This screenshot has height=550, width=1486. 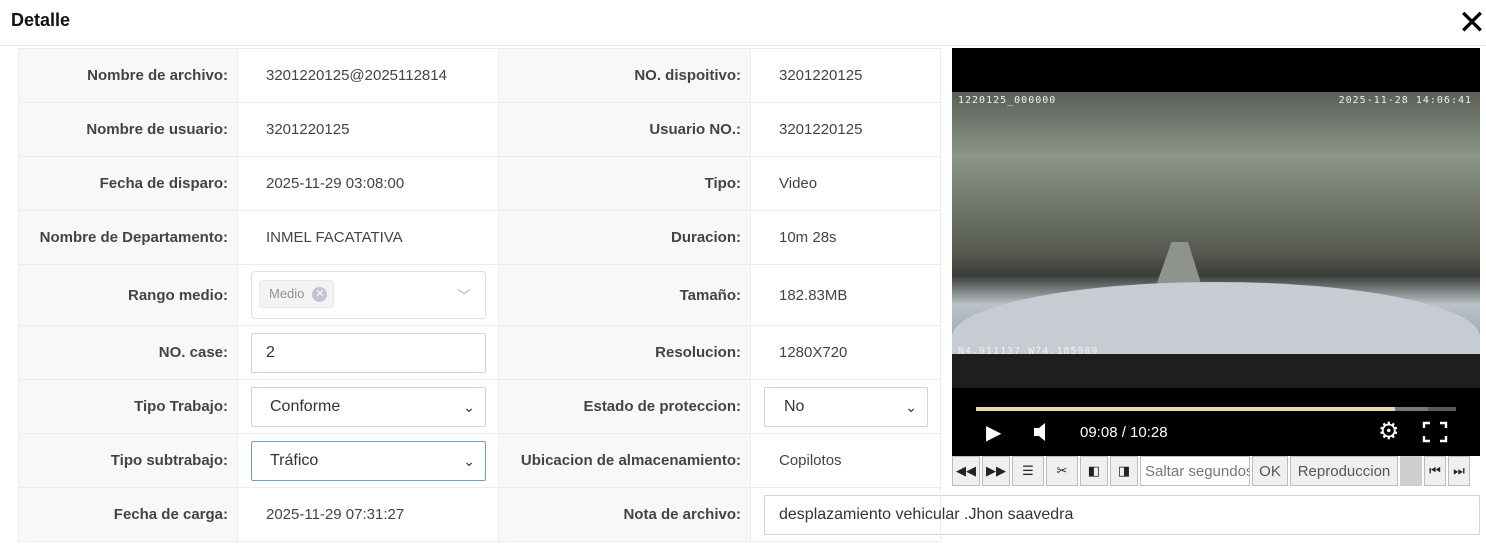 I want to click on value-user-no: 3201220125, so click(x=845, y=129).